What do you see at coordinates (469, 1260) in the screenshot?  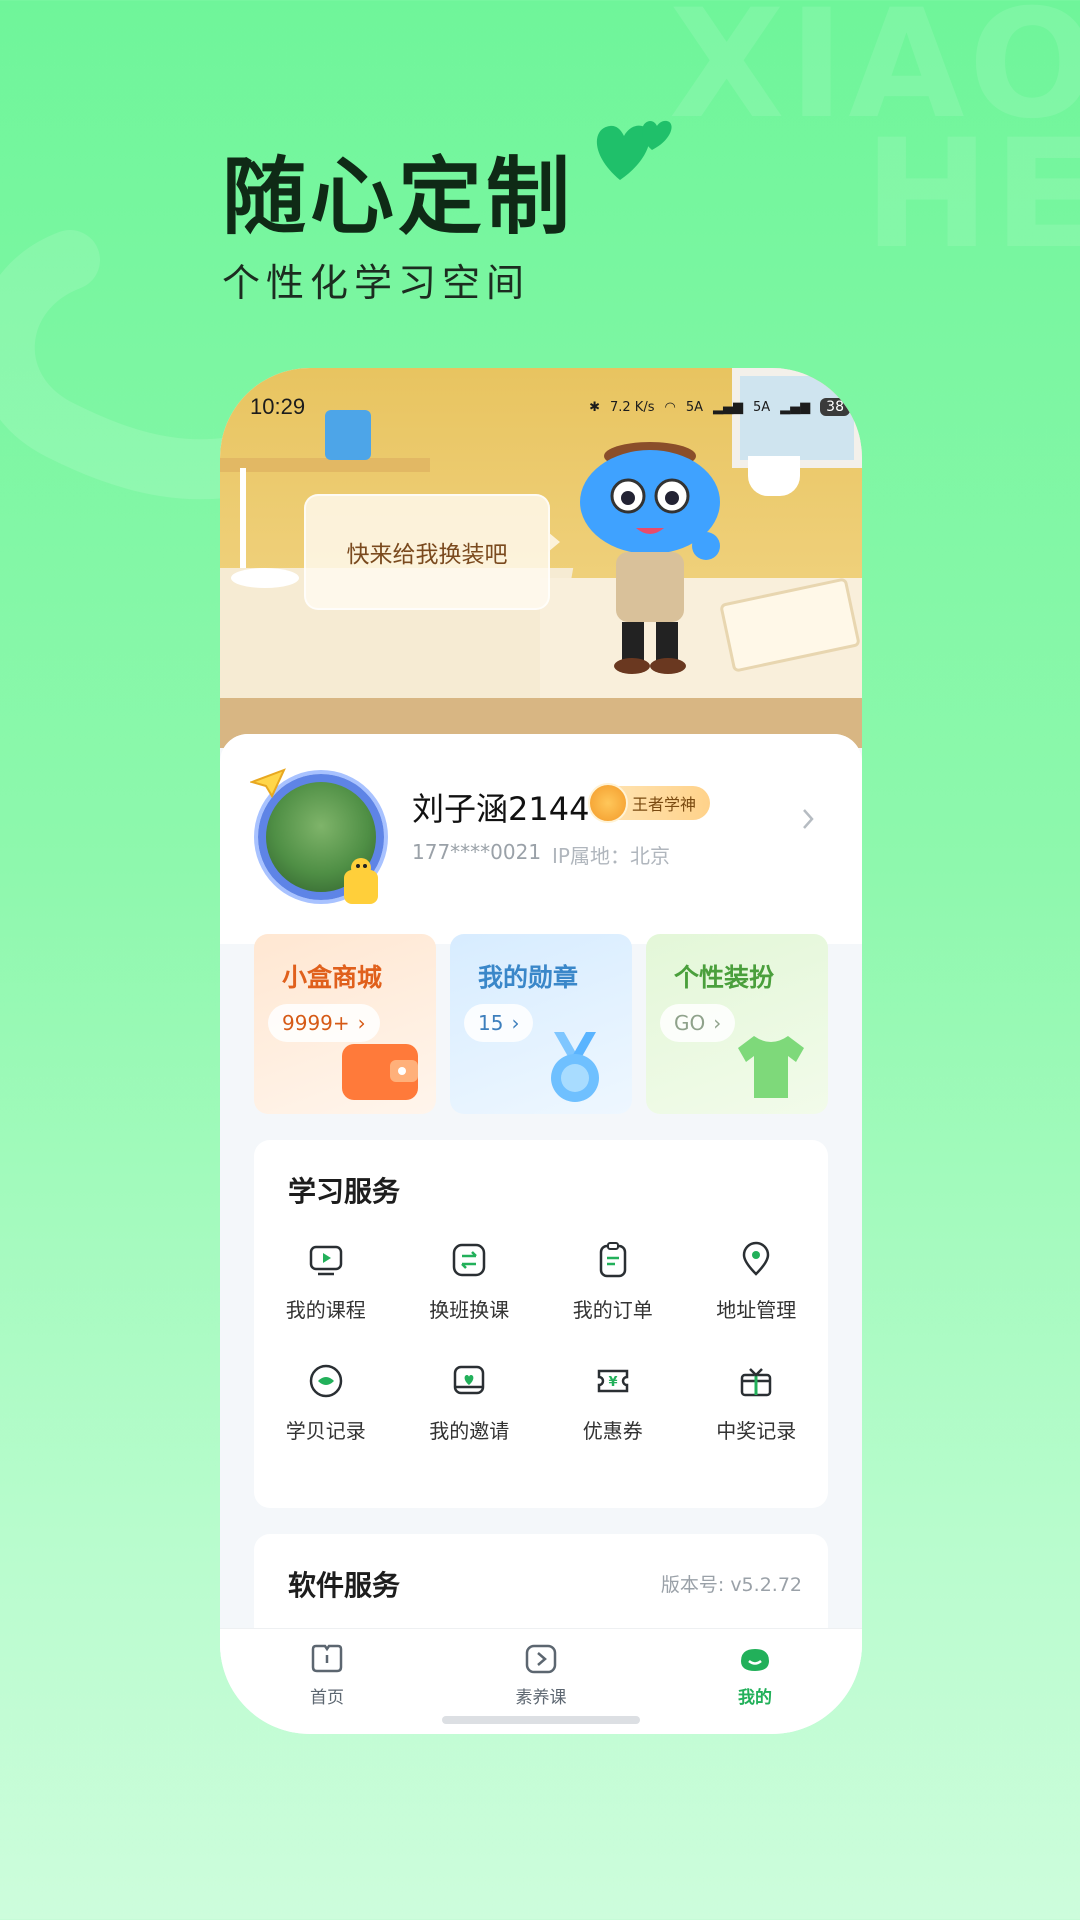 I see `swap-icon` at bounding box center [469, 1260].